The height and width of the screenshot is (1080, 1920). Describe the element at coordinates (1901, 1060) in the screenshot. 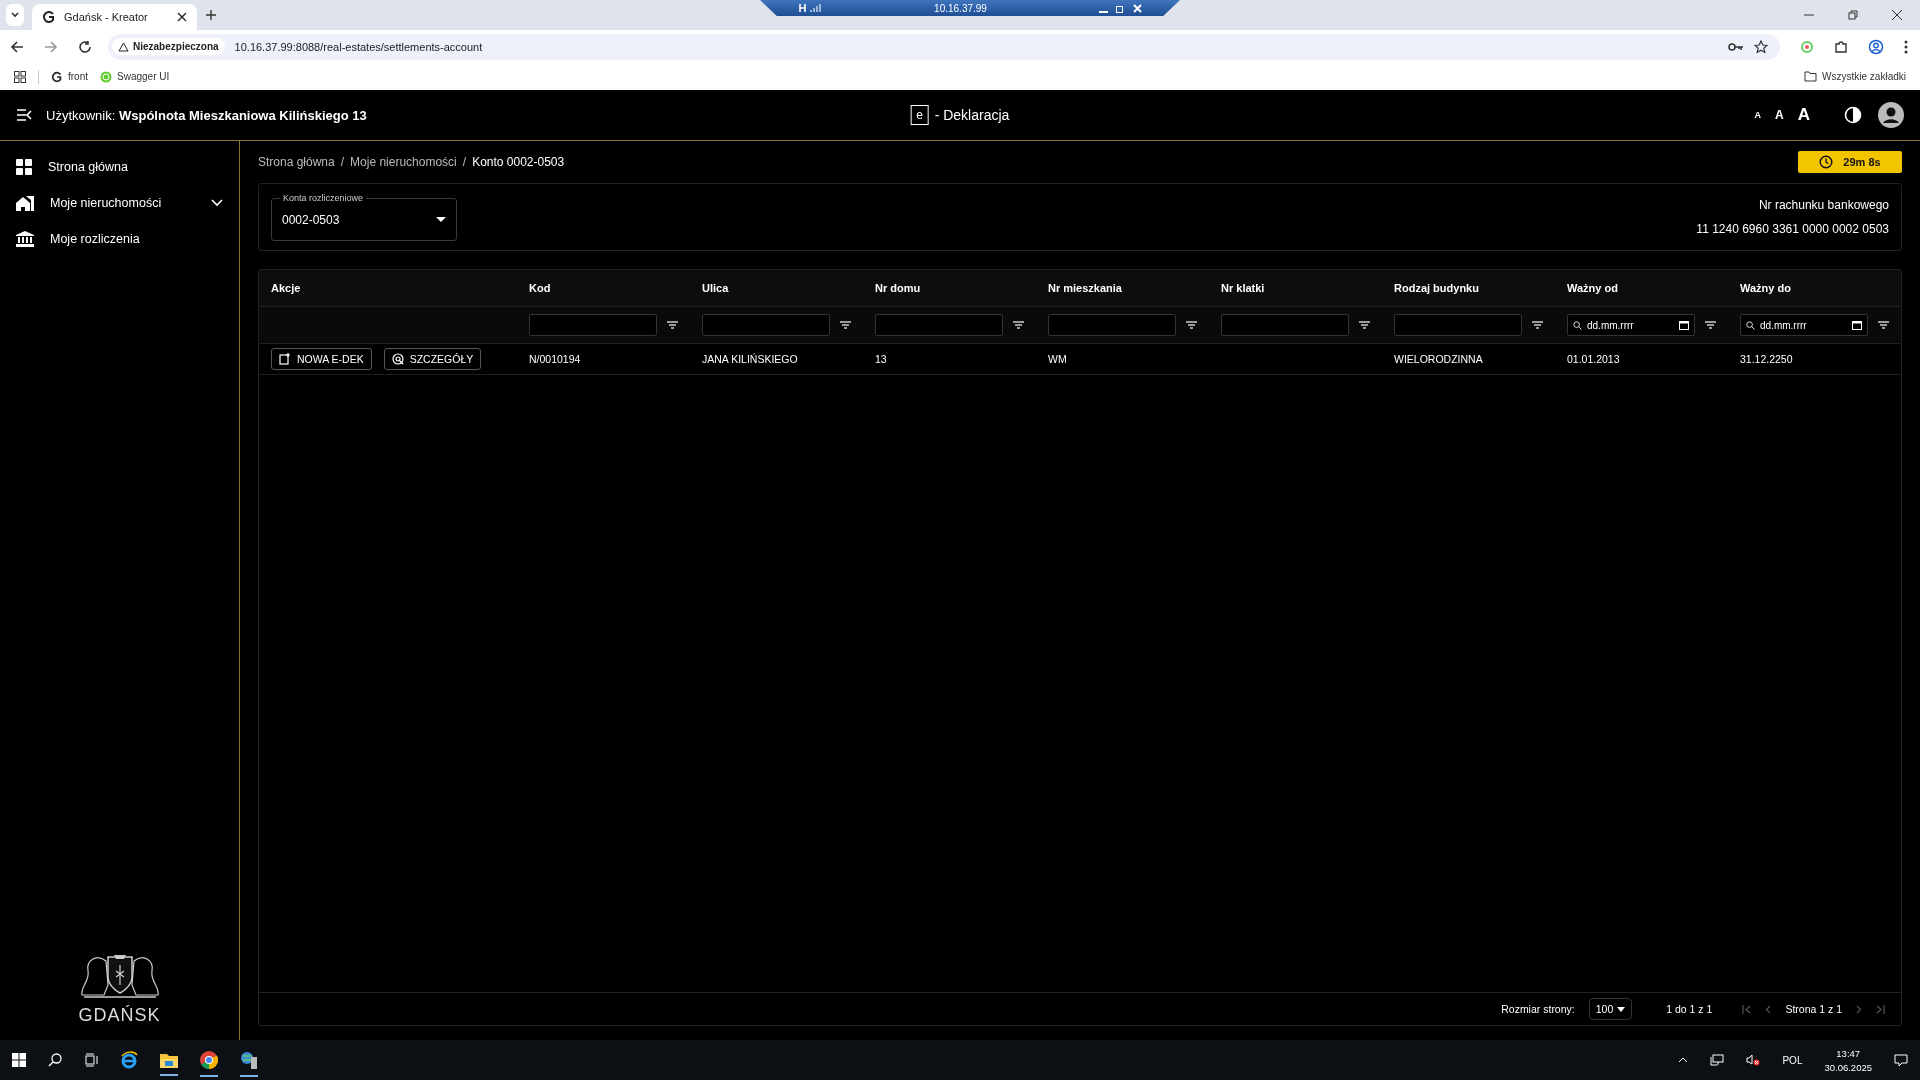

I see `notification-icon` at that location.